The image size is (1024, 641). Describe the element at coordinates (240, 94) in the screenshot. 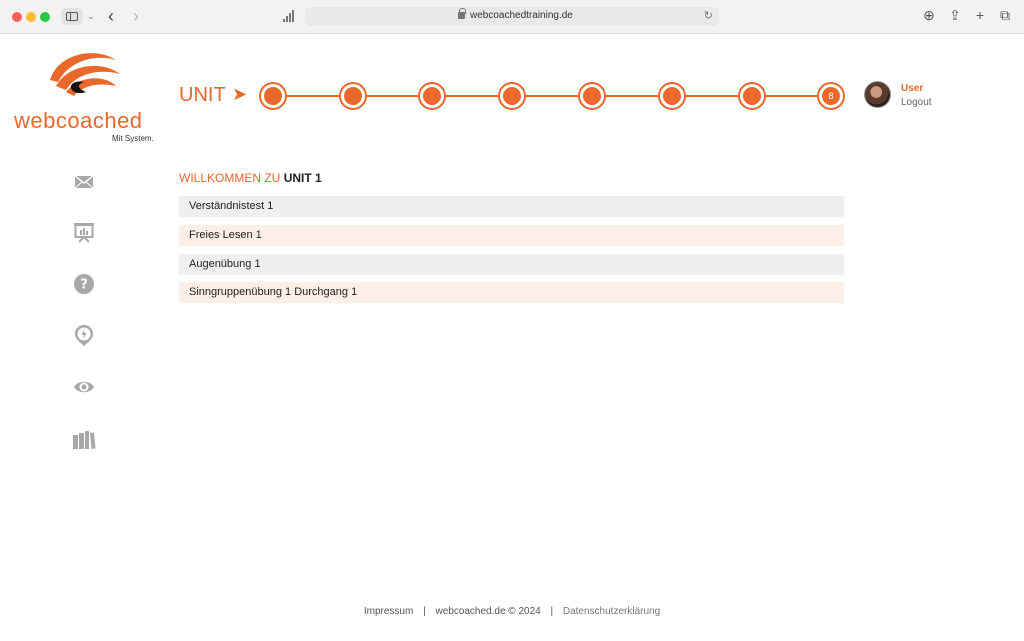

I see `unit-arrow-icon: ➤` at that location.